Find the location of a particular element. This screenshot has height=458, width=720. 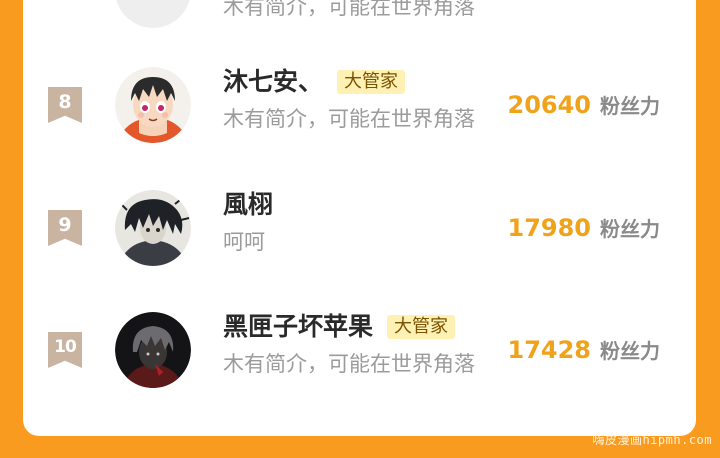

rank-badge: 9 is located at coordinates (65, 228).